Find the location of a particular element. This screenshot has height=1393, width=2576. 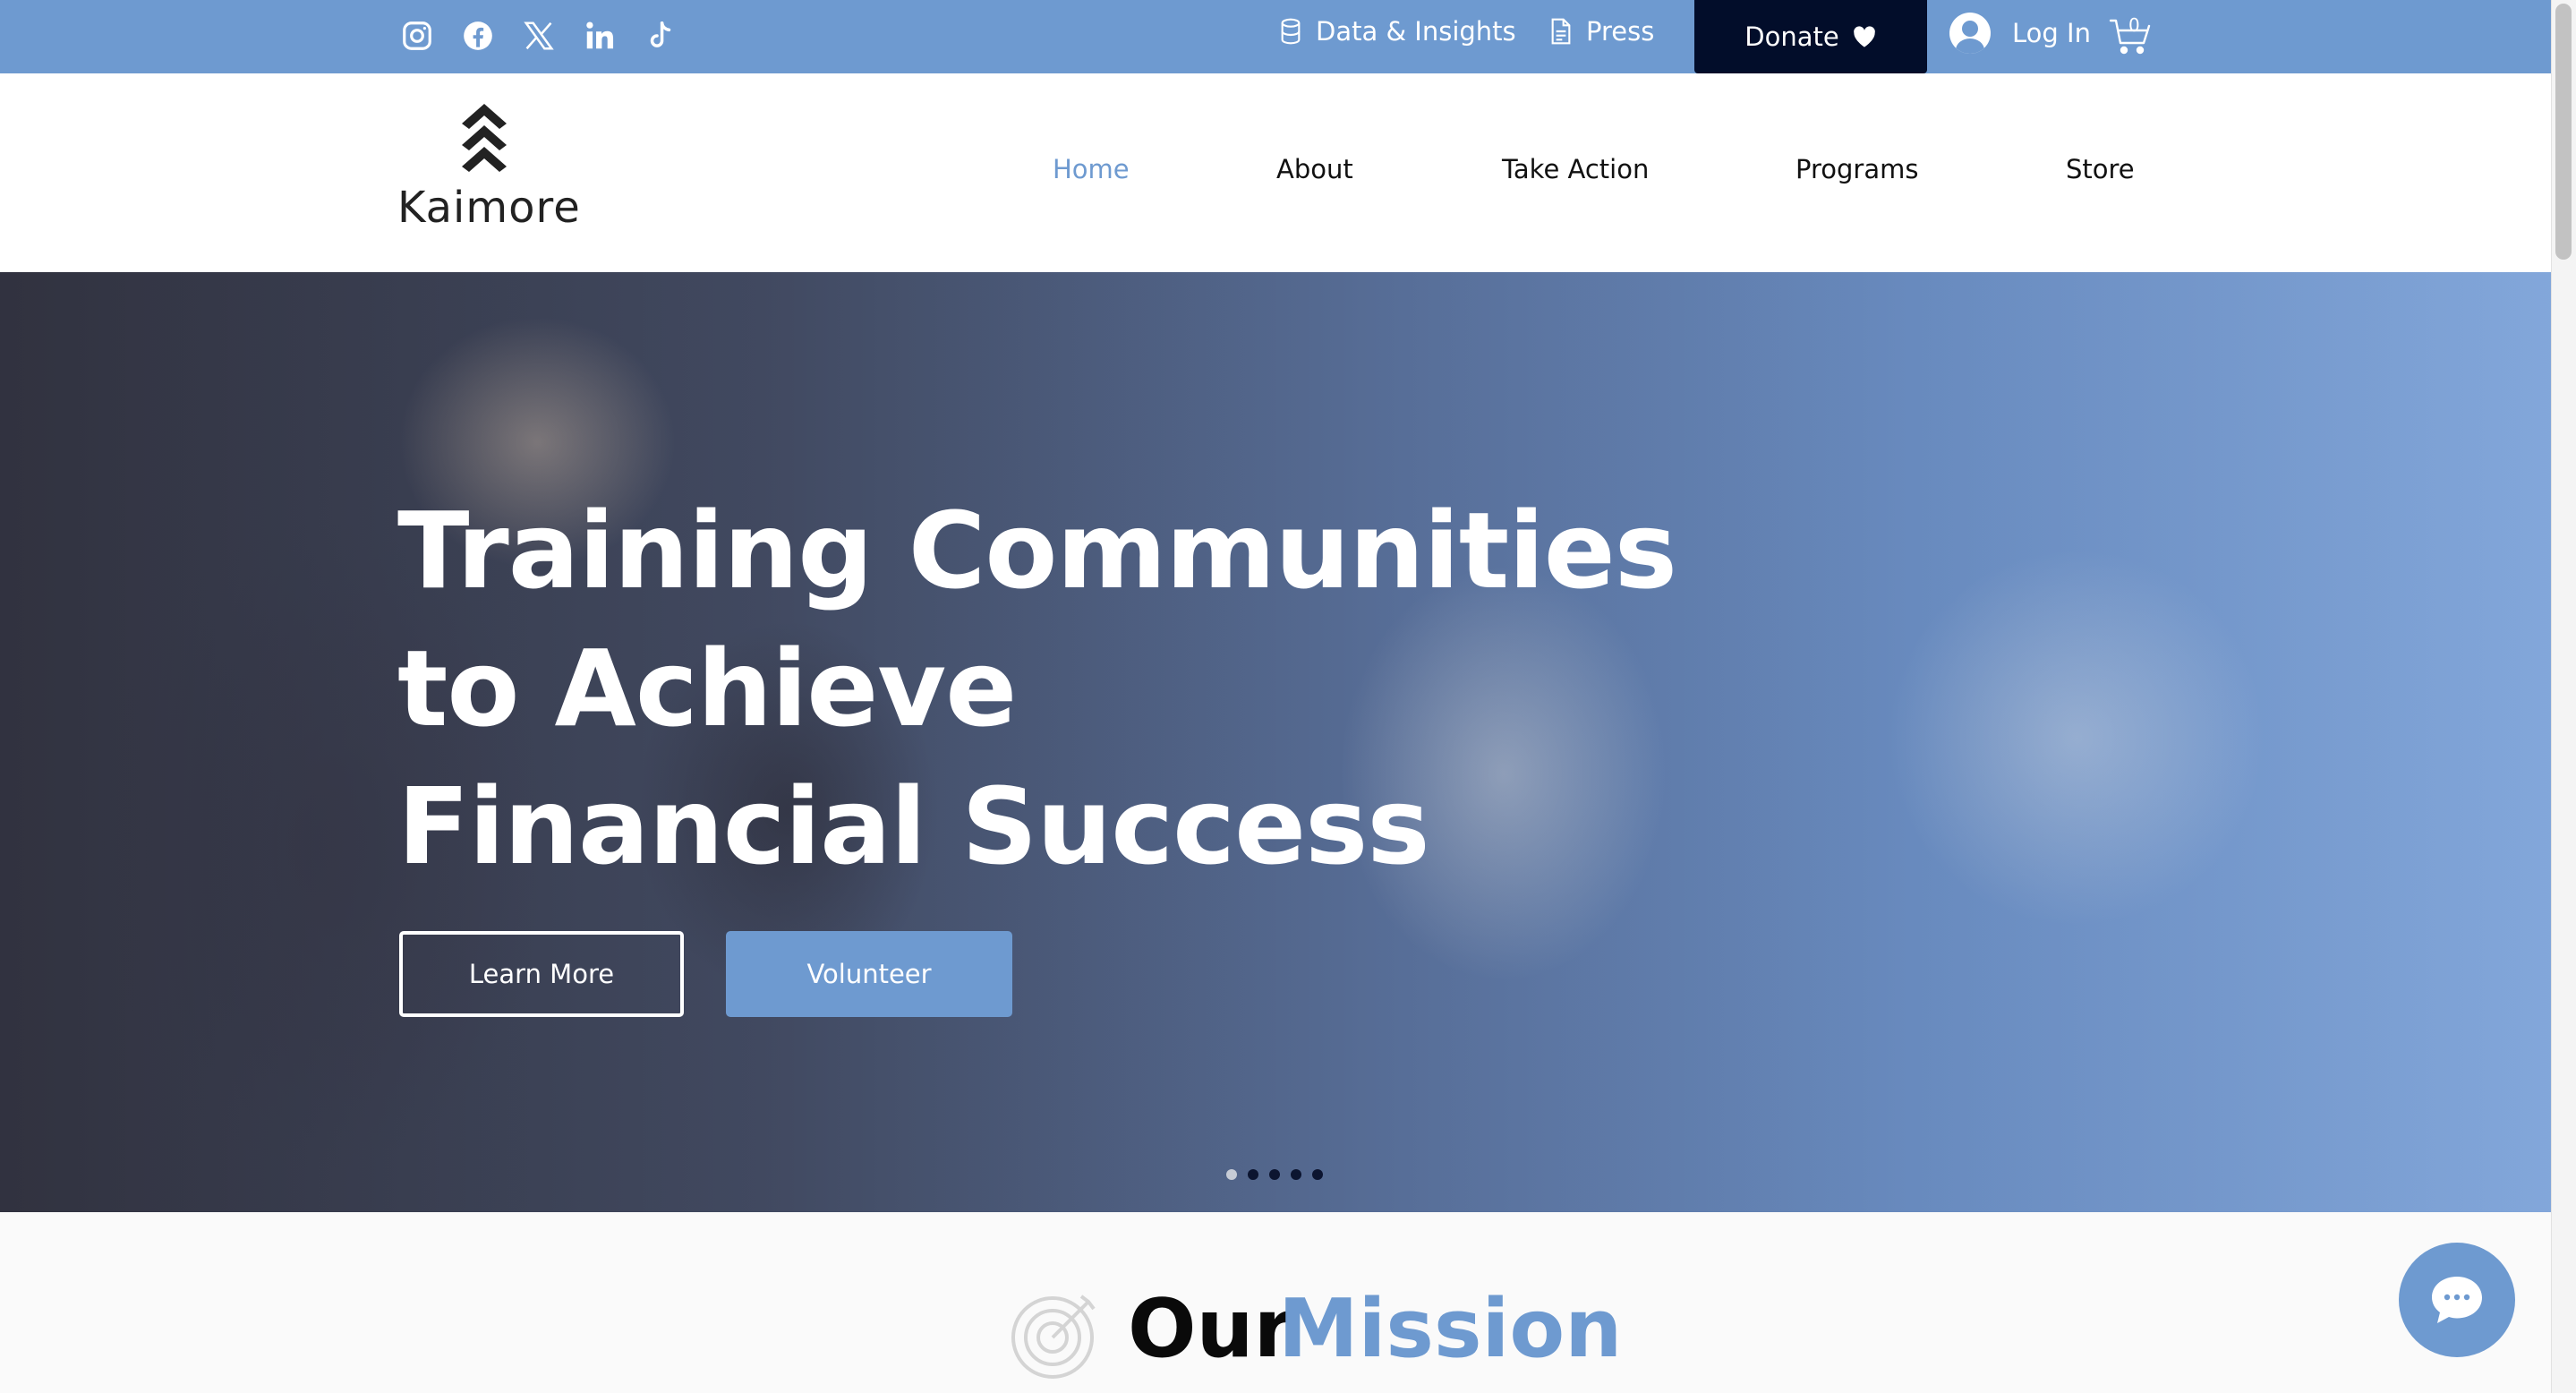

cart-count: 0 is located at coordinates (2134, 25).